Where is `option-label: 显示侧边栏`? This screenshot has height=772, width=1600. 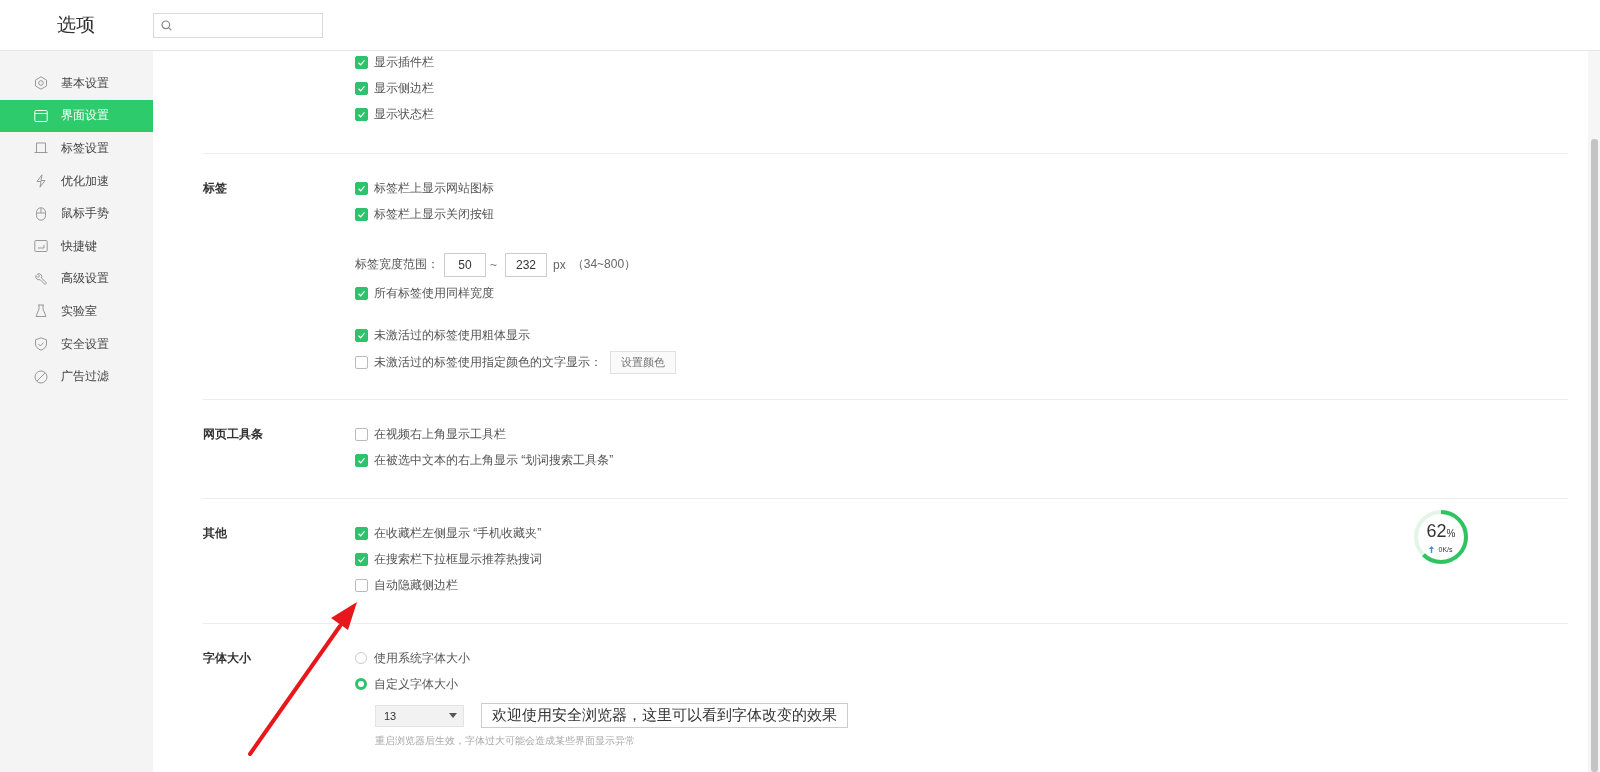 option-label: 显示侧边栏 is located at coordinates (404, 88).